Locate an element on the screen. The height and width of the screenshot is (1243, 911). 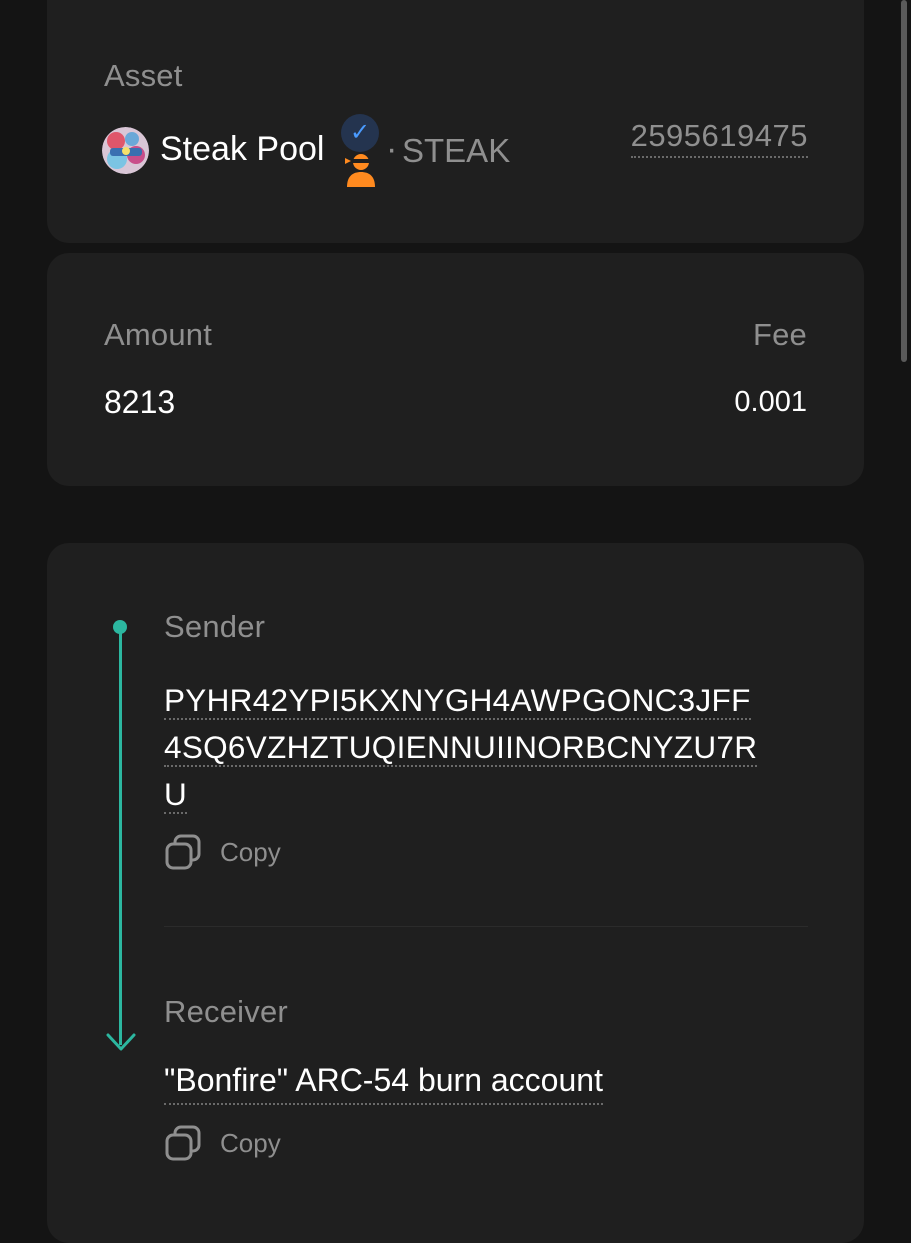
asset-ticker: STEAK is located at coordinates (456, 150).